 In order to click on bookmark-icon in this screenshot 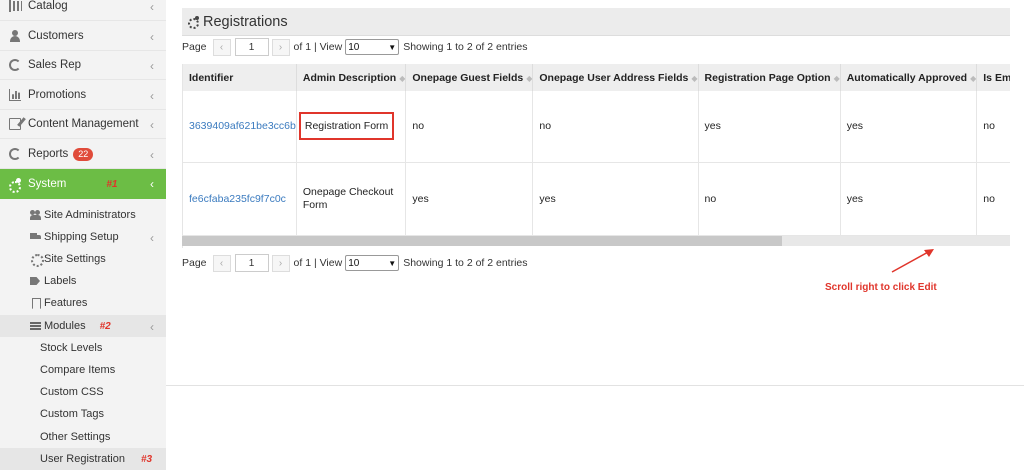, I will do `click(35, 303)`.